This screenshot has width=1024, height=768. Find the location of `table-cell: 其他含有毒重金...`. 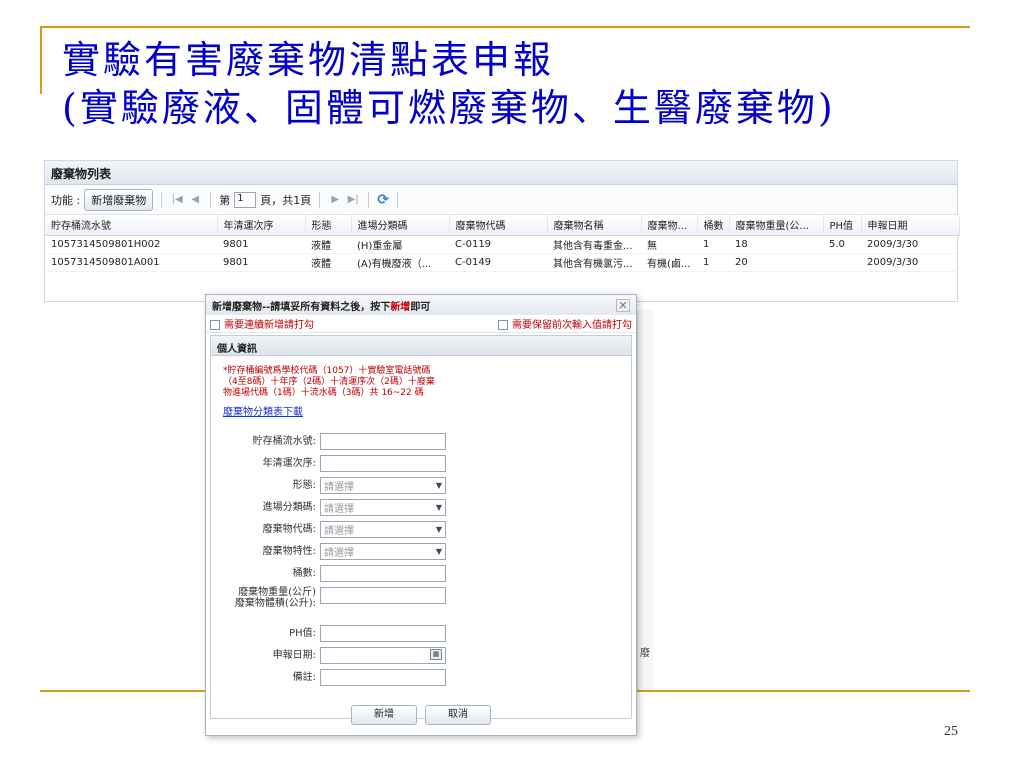

table-cell: 其他含有毒重金... is located at coordinates (594, 244).